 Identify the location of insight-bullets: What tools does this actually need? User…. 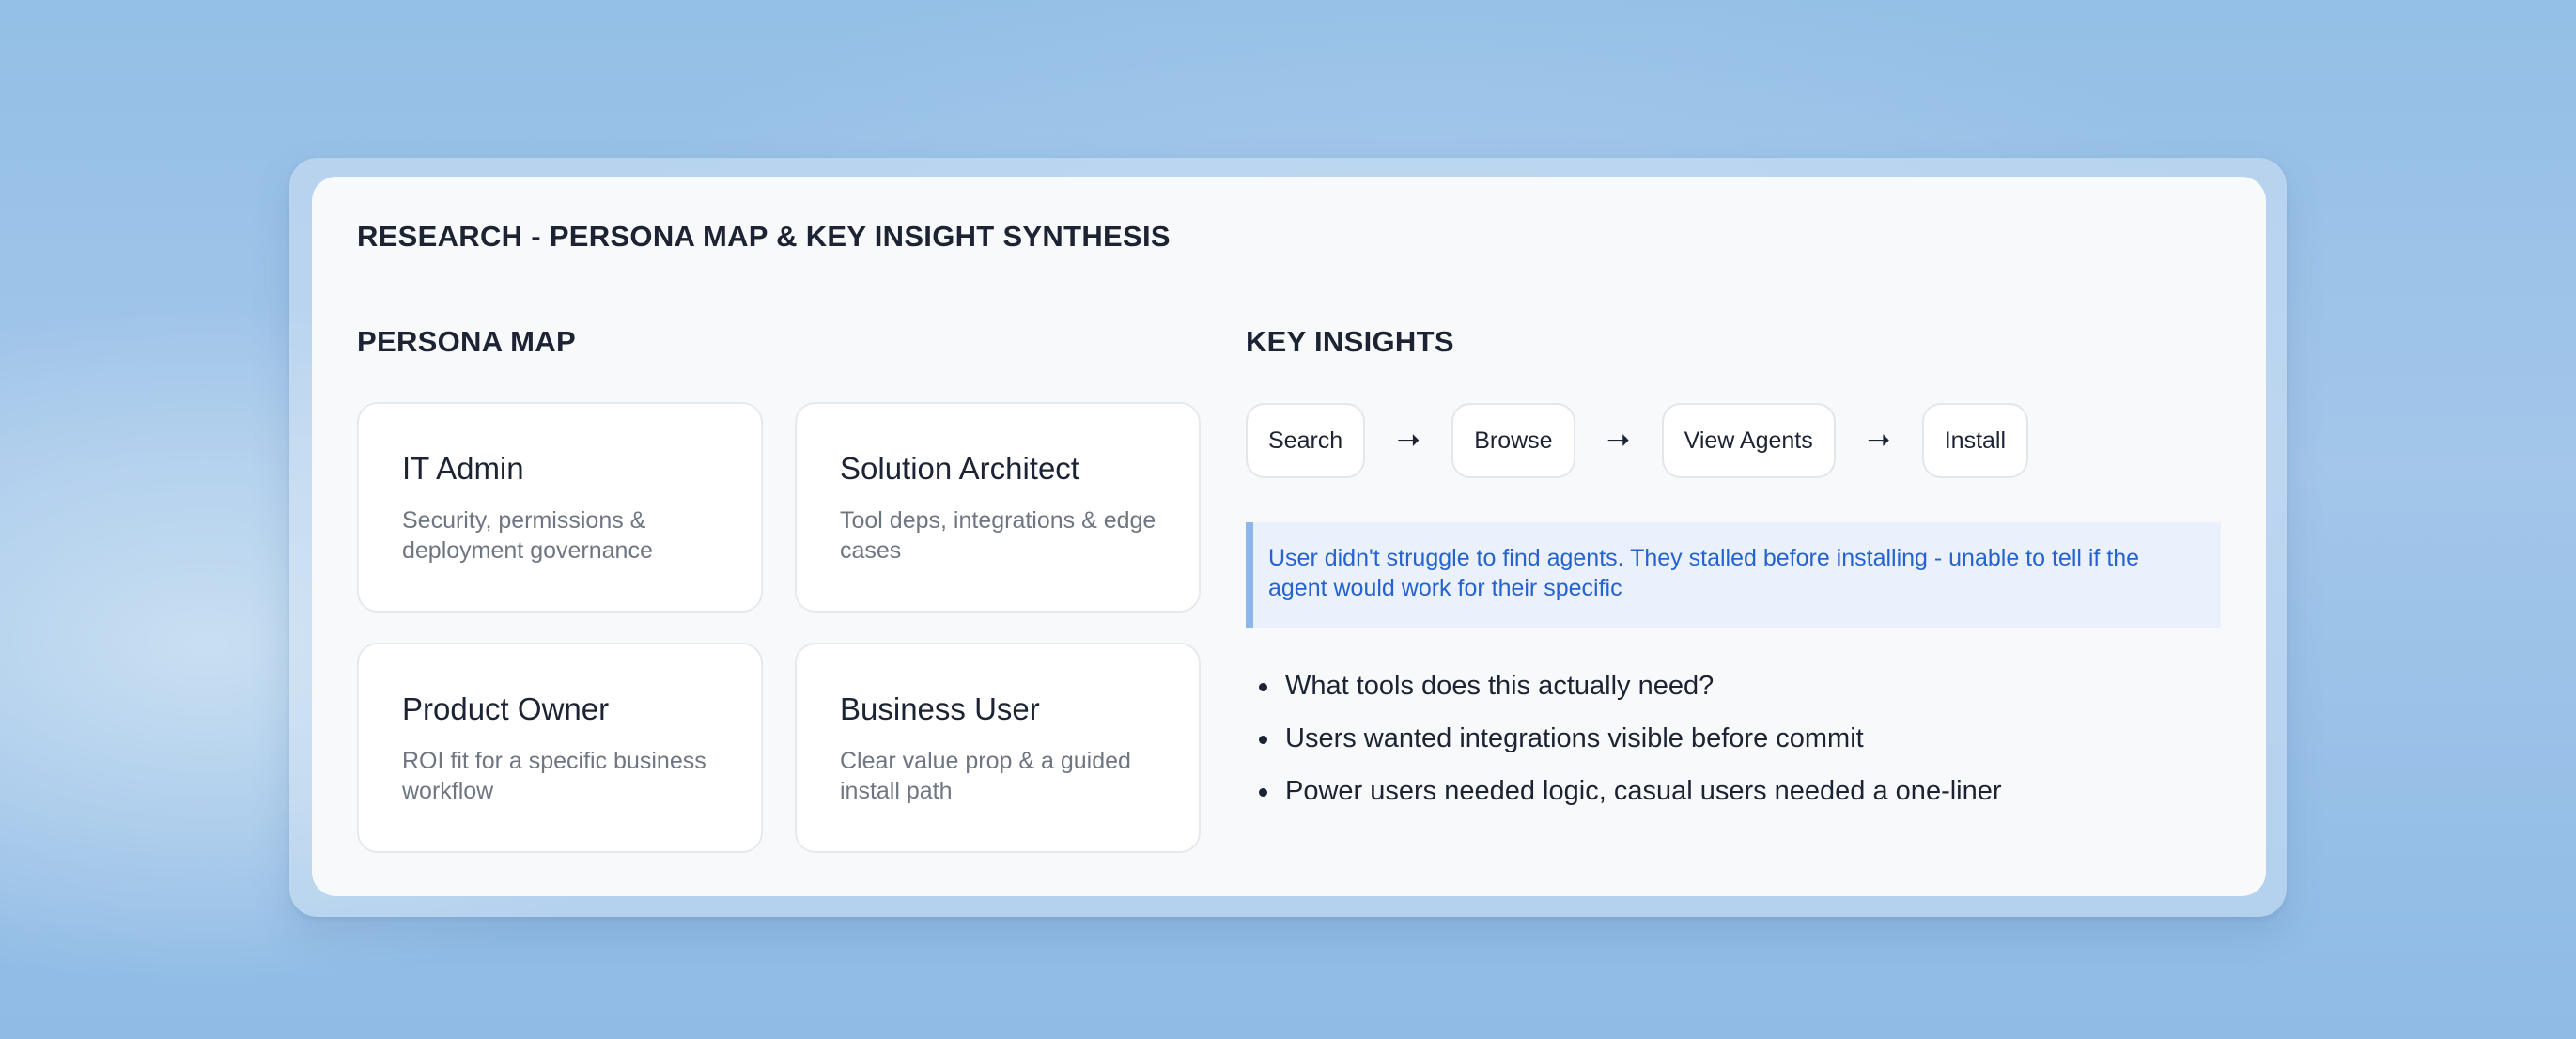
(1624, 738).